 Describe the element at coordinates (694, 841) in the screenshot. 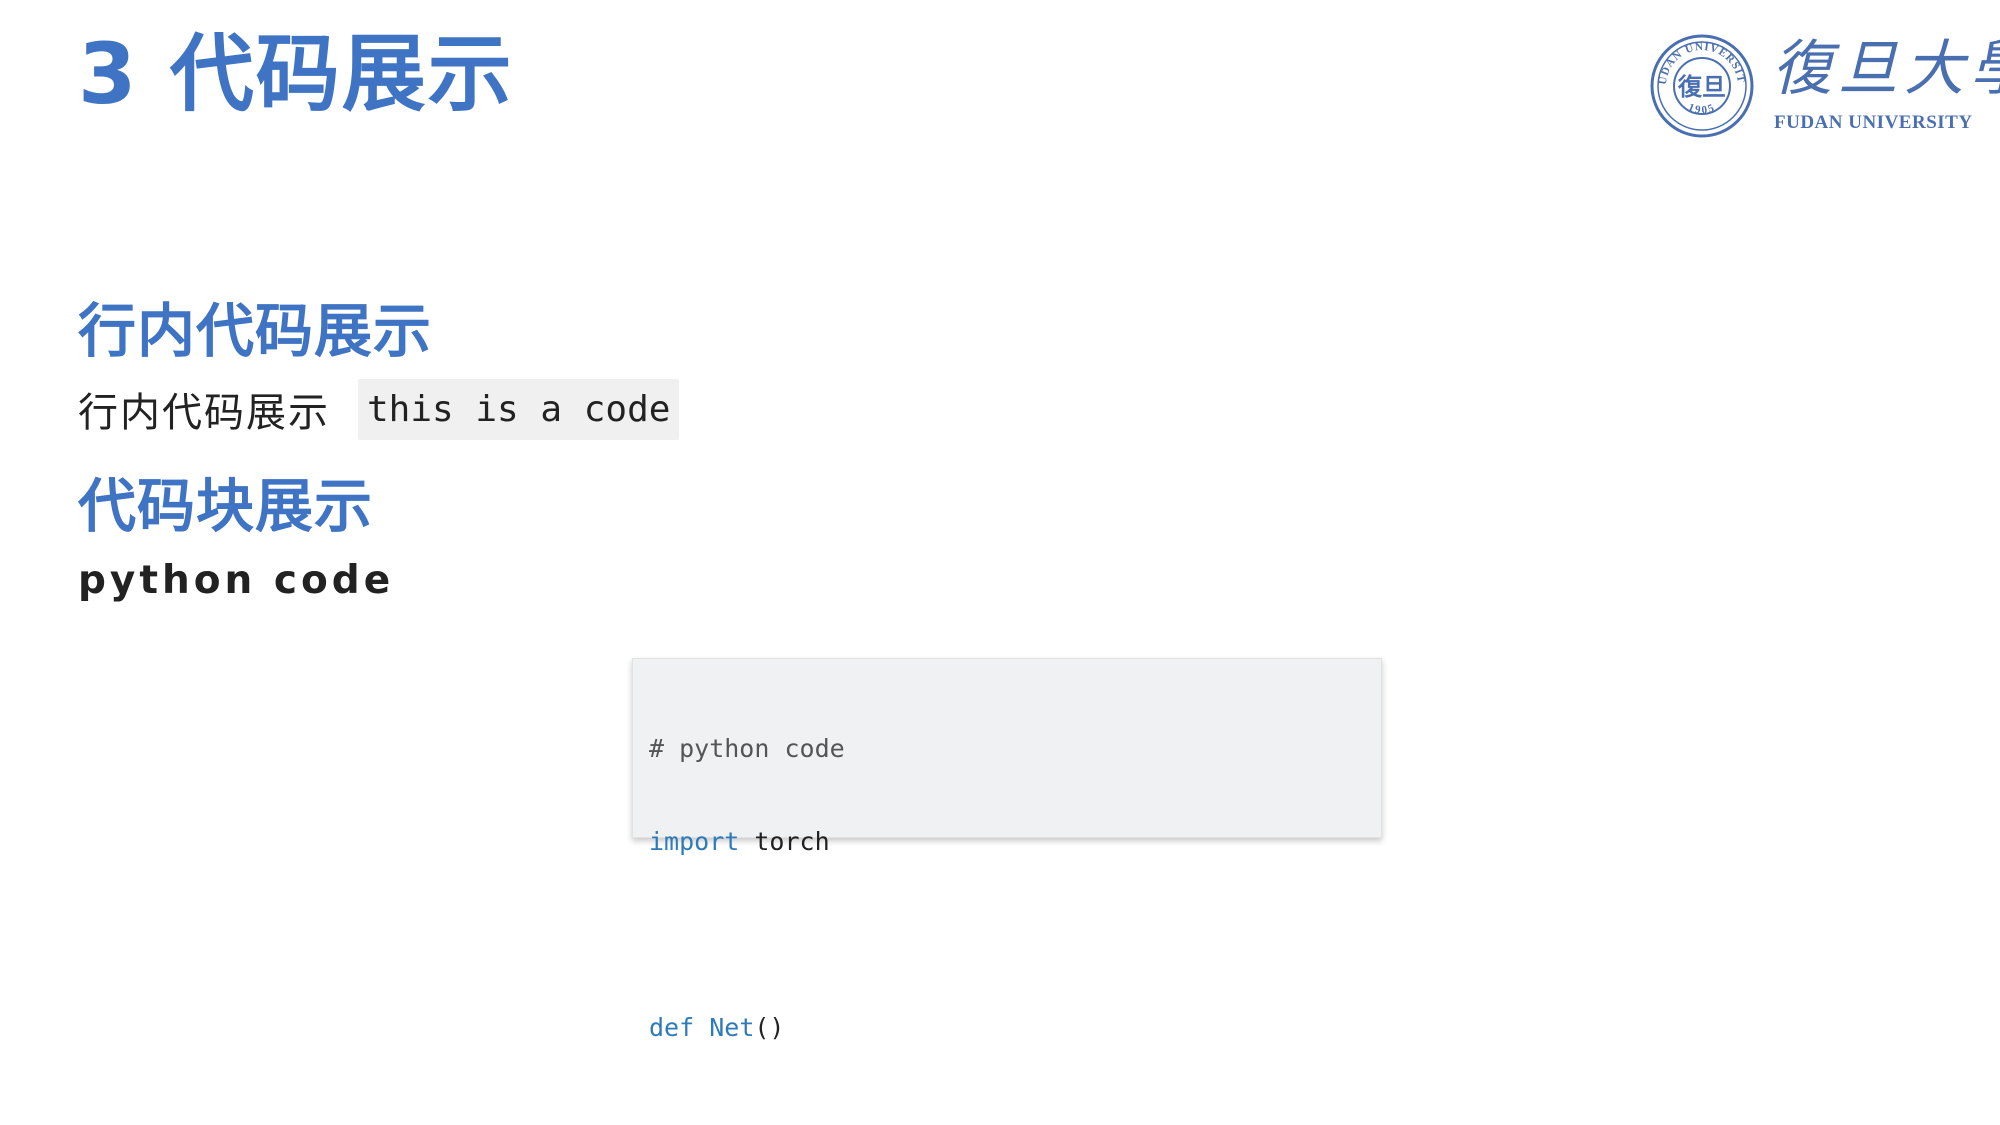

I see `code-keyword-import: import` at that location.